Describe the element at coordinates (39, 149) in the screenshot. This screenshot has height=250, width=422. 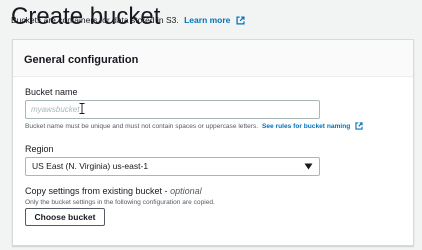
I see `region-label: Region` at that location.